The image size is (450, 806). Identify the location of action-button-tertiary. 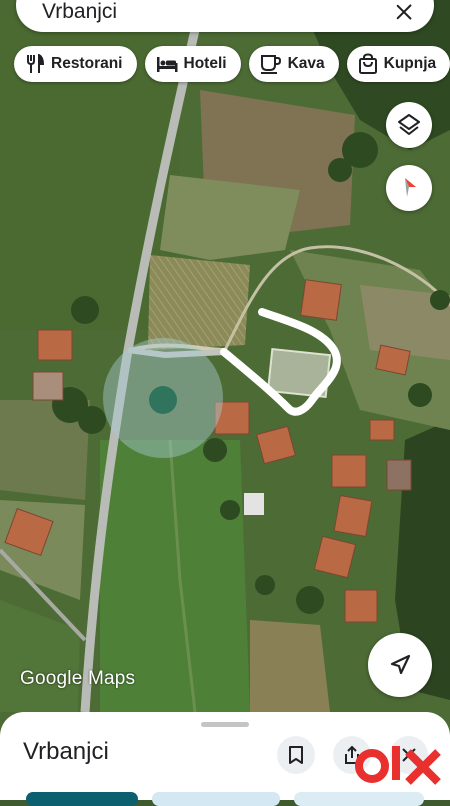
(359, 799).